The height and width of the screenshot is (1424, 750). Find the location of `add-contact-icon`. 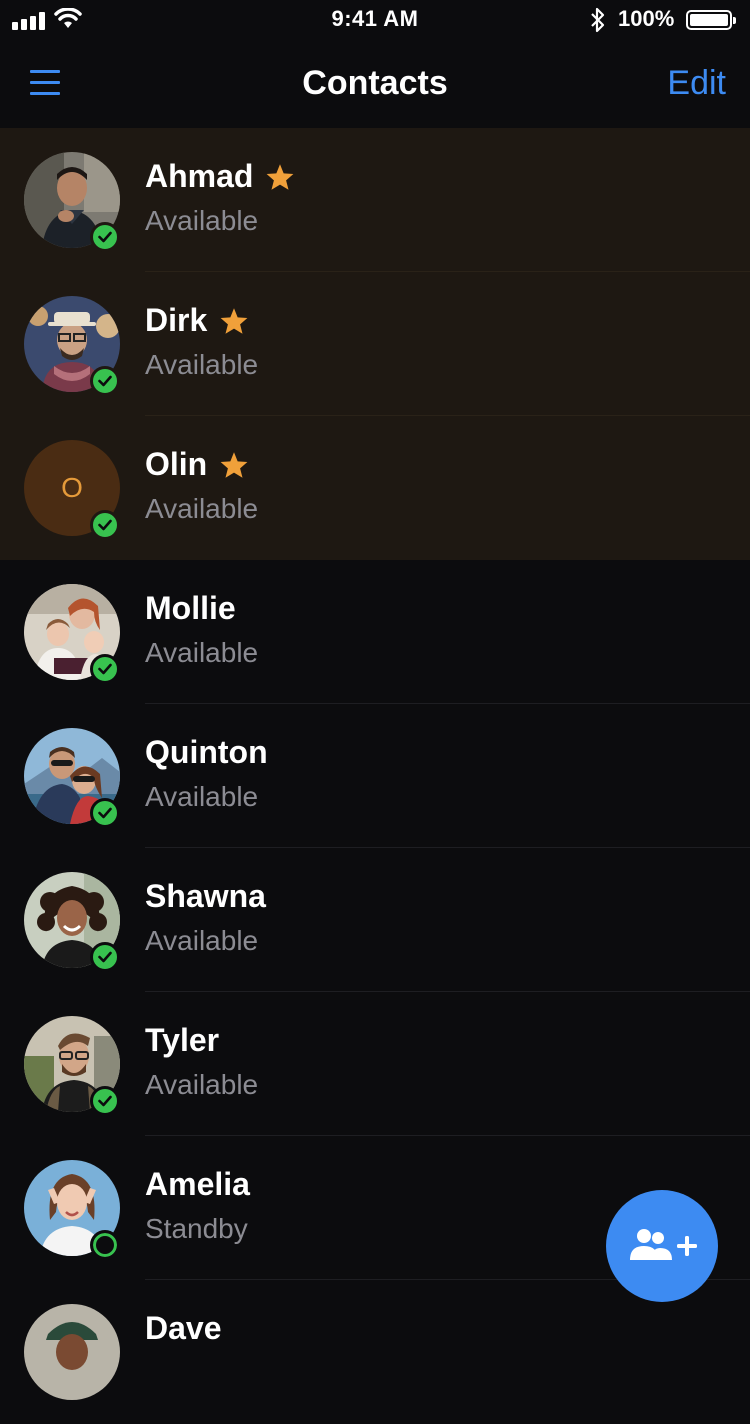

add-contact-icon is located at coordinates (662, 1246).